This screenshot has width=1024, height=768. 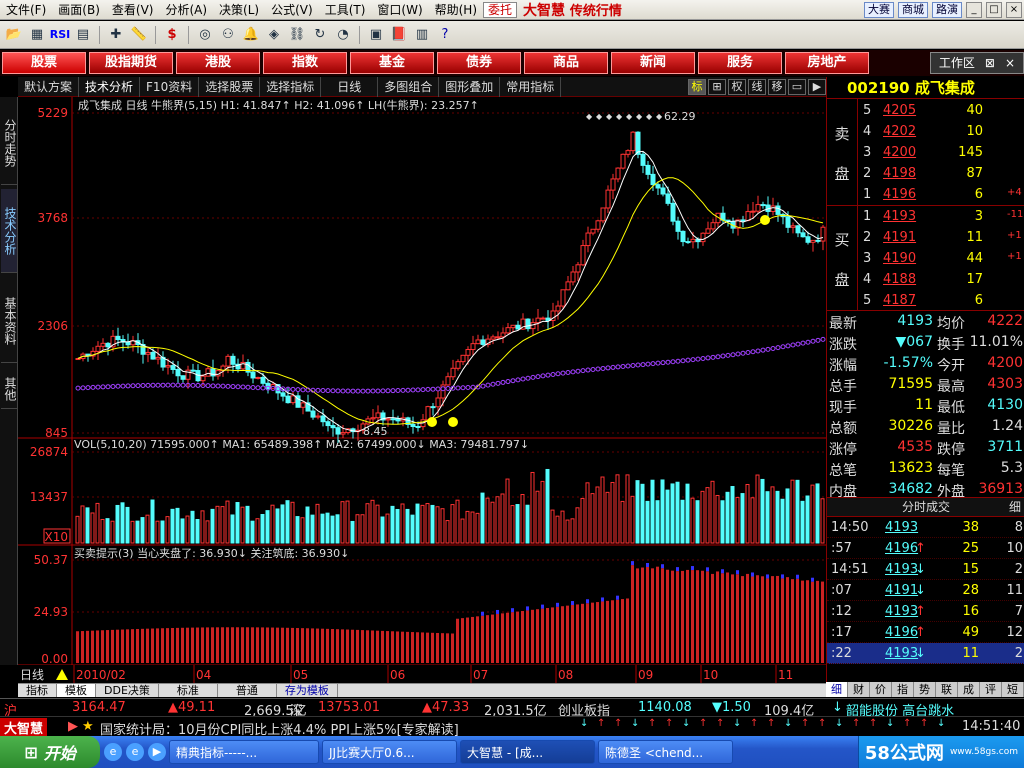 What do you see at coordinates (479, 63) in the screenshot?
I see `nav-bonds: 债券` at bounding box center [479, 63].